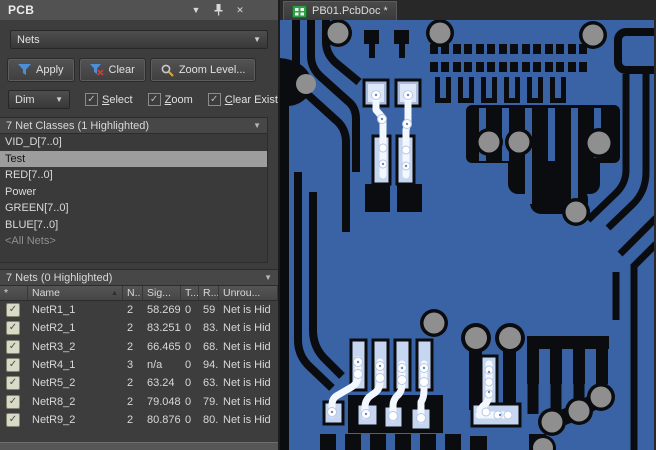 The width and height of the screenshot is (656, 450). What do you see at coordinates (211, 419) in the screenshot?
I see `net-row-r: 80.` at bounding box center [211, 419].